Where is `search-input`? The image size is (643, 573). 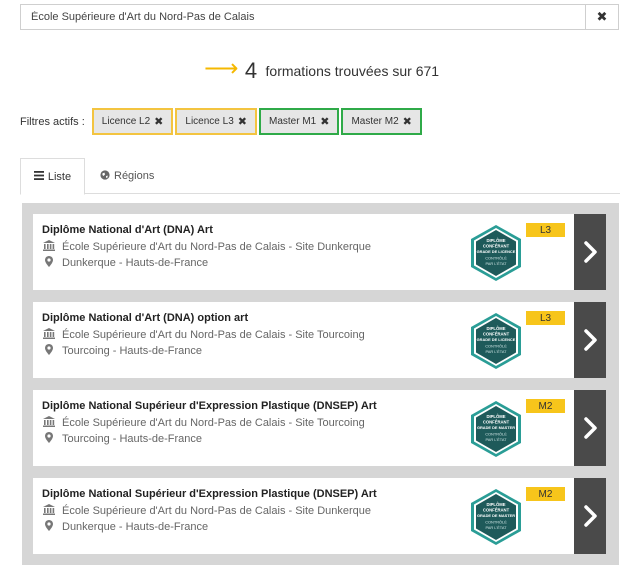 search-input is located at coordinates (302, 17).